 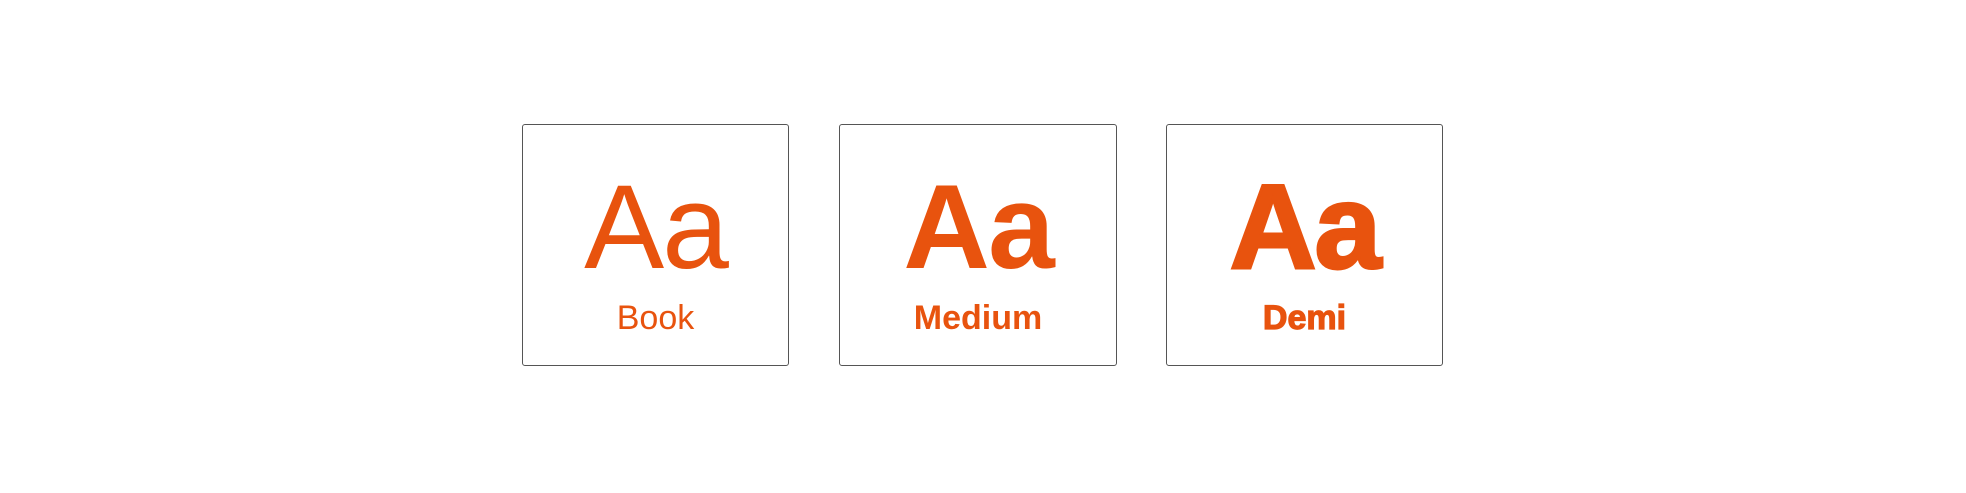 What do you see at coordinates (655, 318) in the screenshot?
I see `specimen-label-book: Book` at bounding box center [655, 318].